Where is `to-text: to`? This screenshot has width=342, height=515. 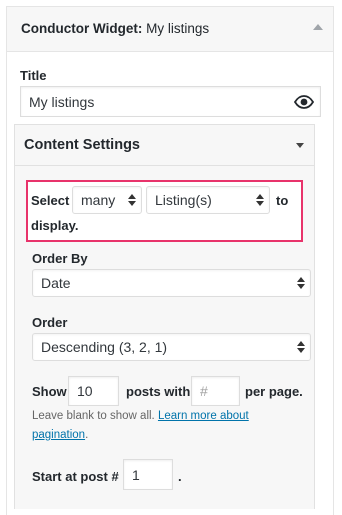 to-text: to is located at coordinates (282, 200).